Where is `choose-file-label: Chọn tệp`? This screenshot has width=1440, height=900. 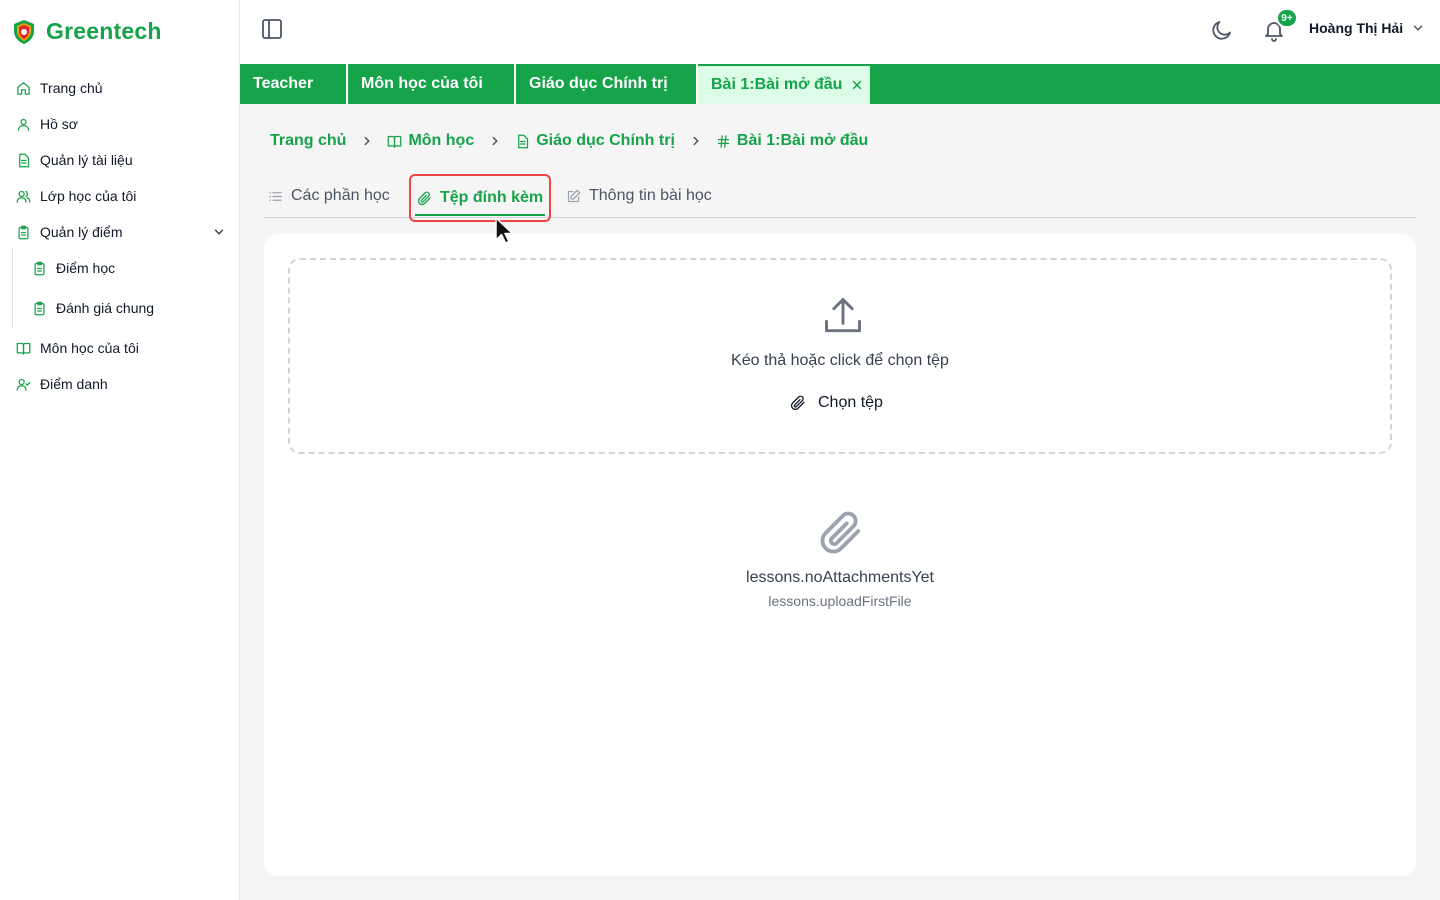
choose-file-label: Chọn tệp is located at coordinates (850, 402).